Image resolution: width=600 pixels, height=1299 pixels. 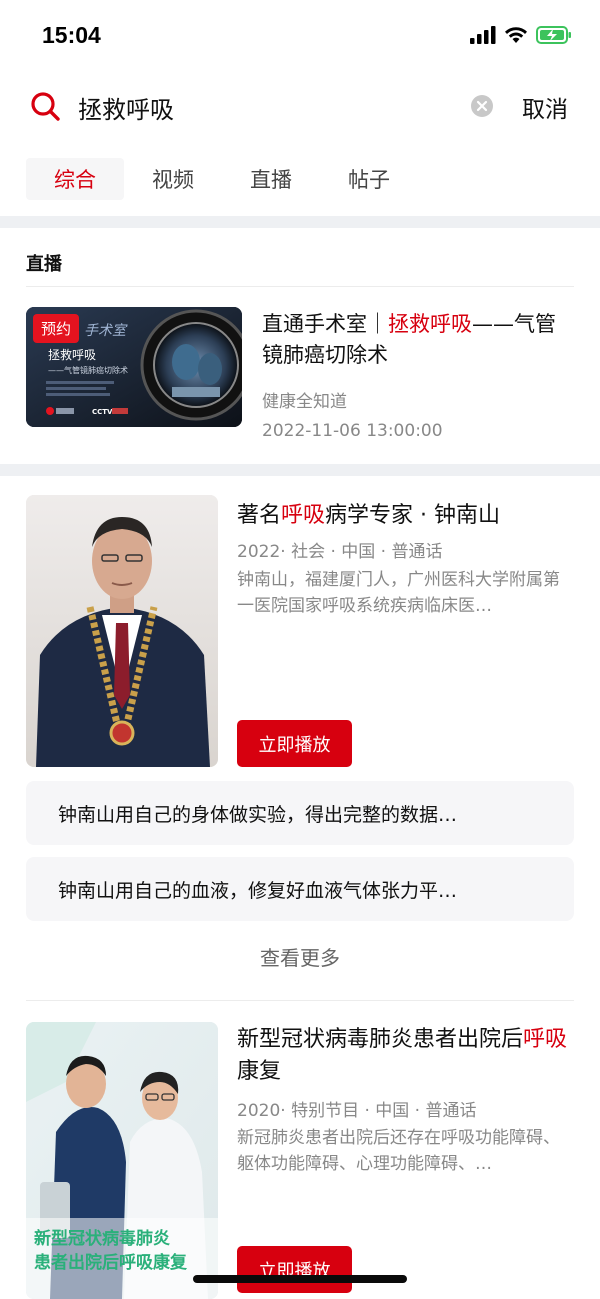 I want to click on live-title: 直通手术室｜拯救呼吸——气管镜肺癌切除术, so click(x=409, y=339).